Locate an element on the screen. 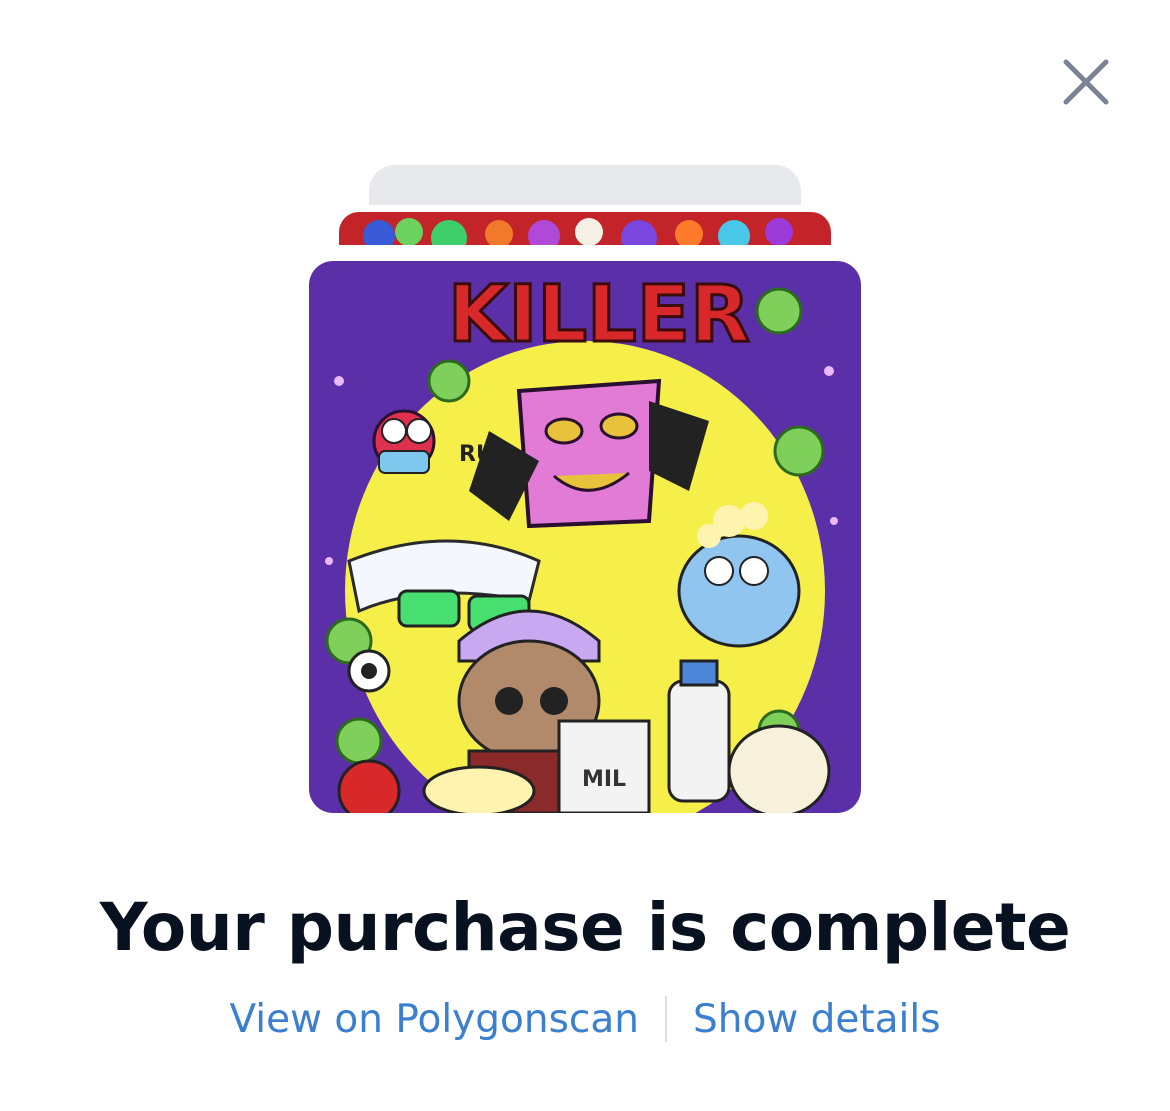 The width and height of the screenshot is (1170, 1111). link-divider is located at coordinates (665, 1019).